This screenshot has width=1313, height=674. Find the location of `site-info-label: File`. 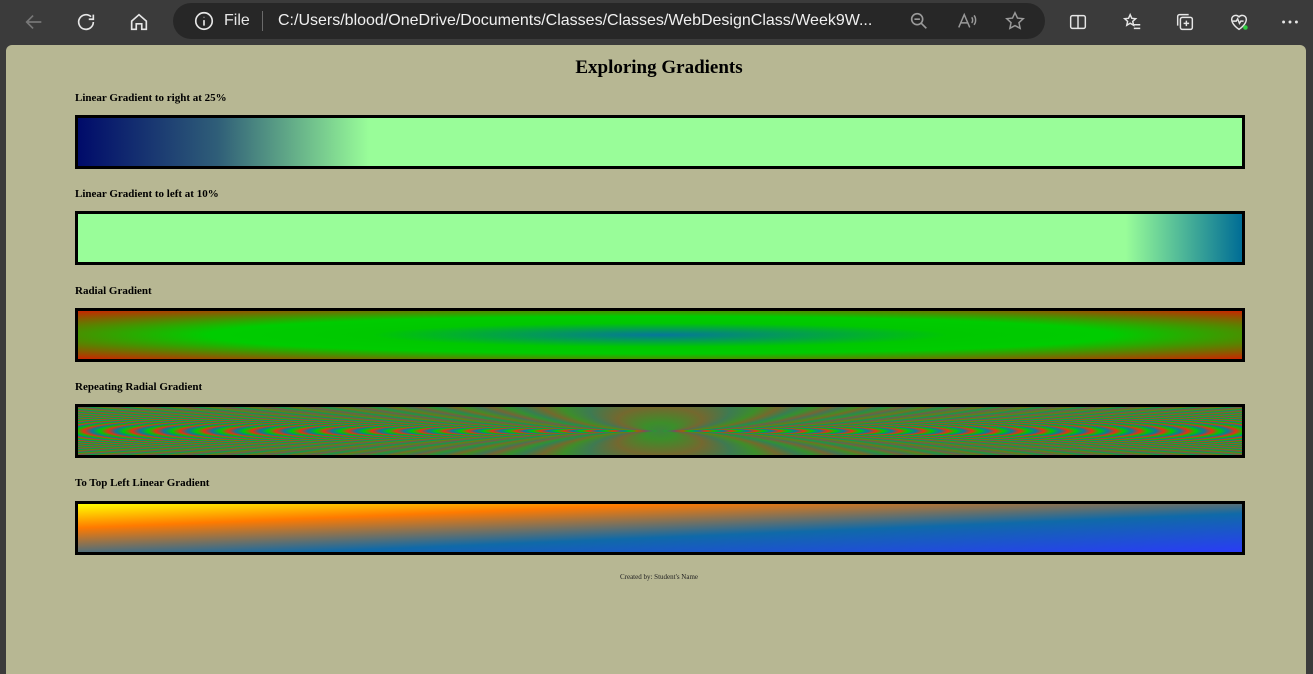

site-info-label: File is located at coordinates (237, 21).